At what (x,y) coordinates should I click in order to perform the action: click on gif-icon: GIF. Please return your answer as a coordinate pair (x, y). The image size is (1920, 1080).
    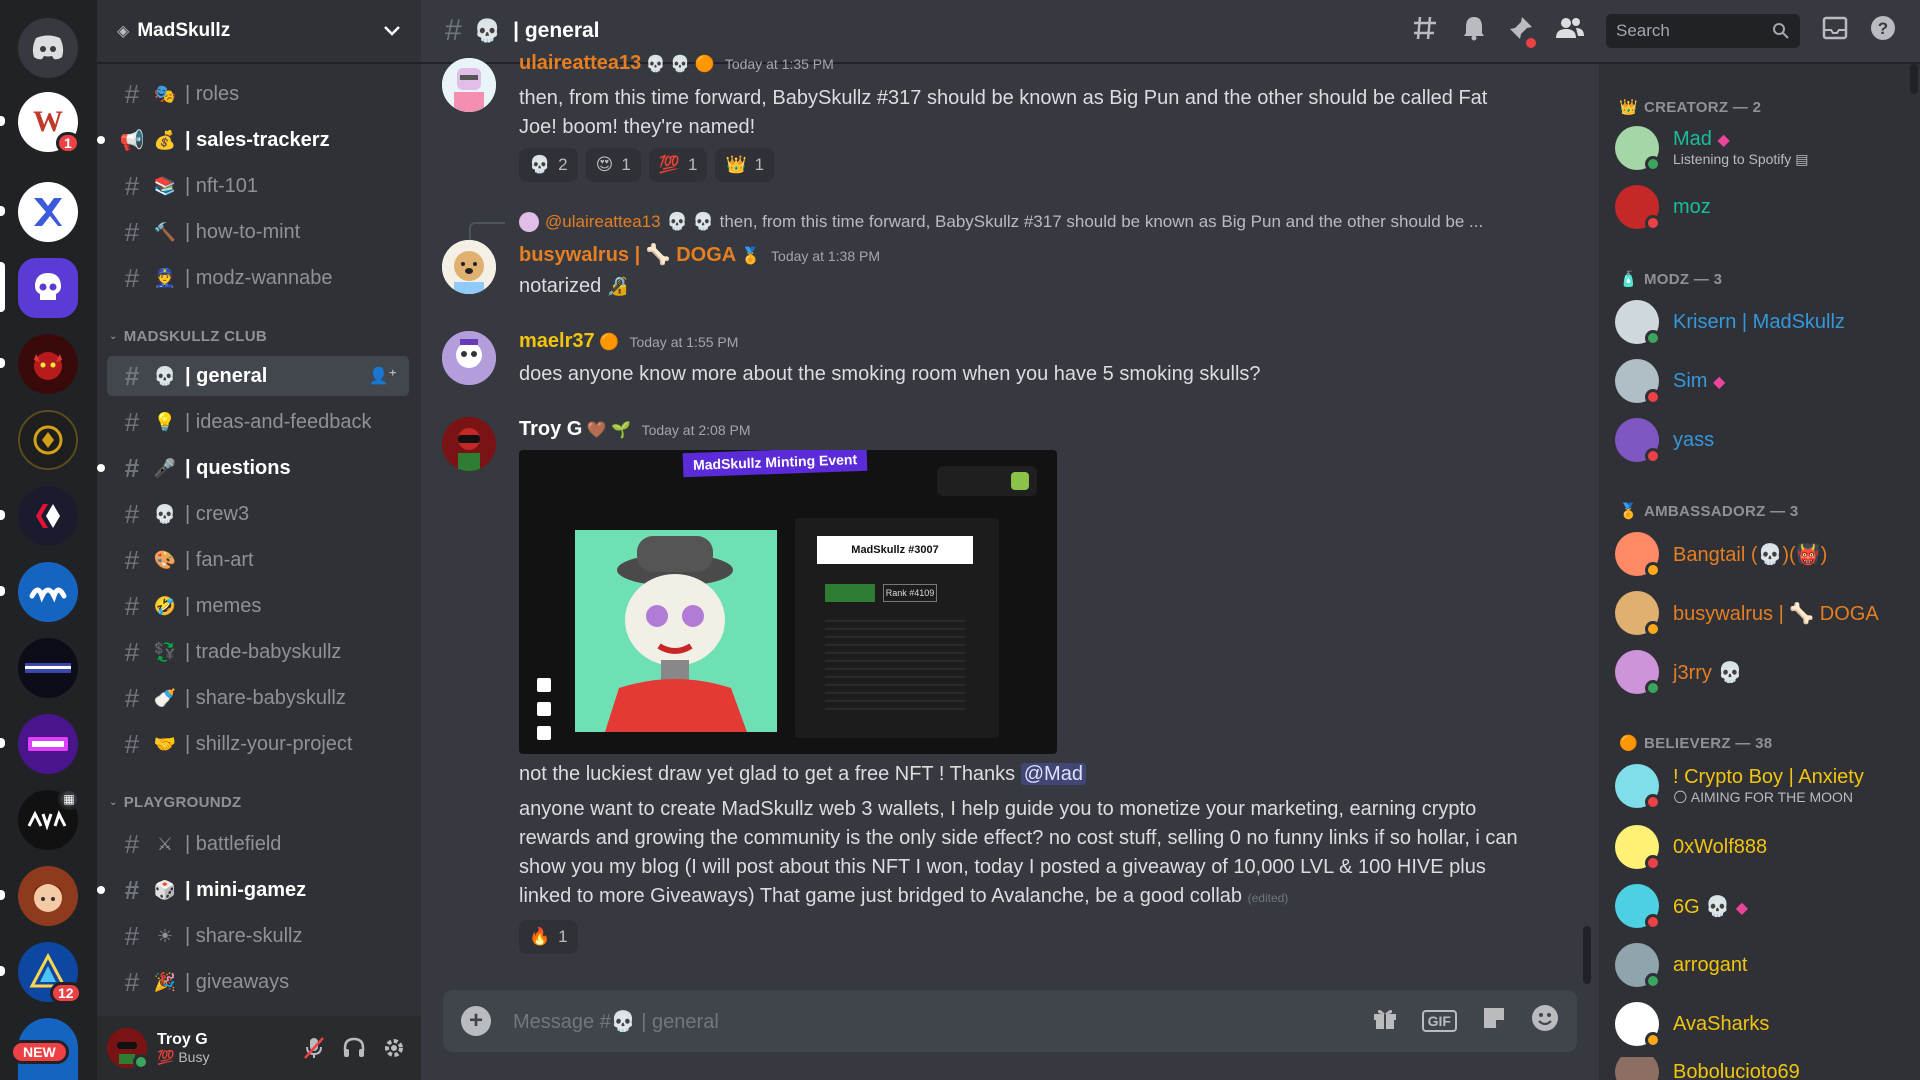
    Looking at the image, I should click on (1439, 1021).